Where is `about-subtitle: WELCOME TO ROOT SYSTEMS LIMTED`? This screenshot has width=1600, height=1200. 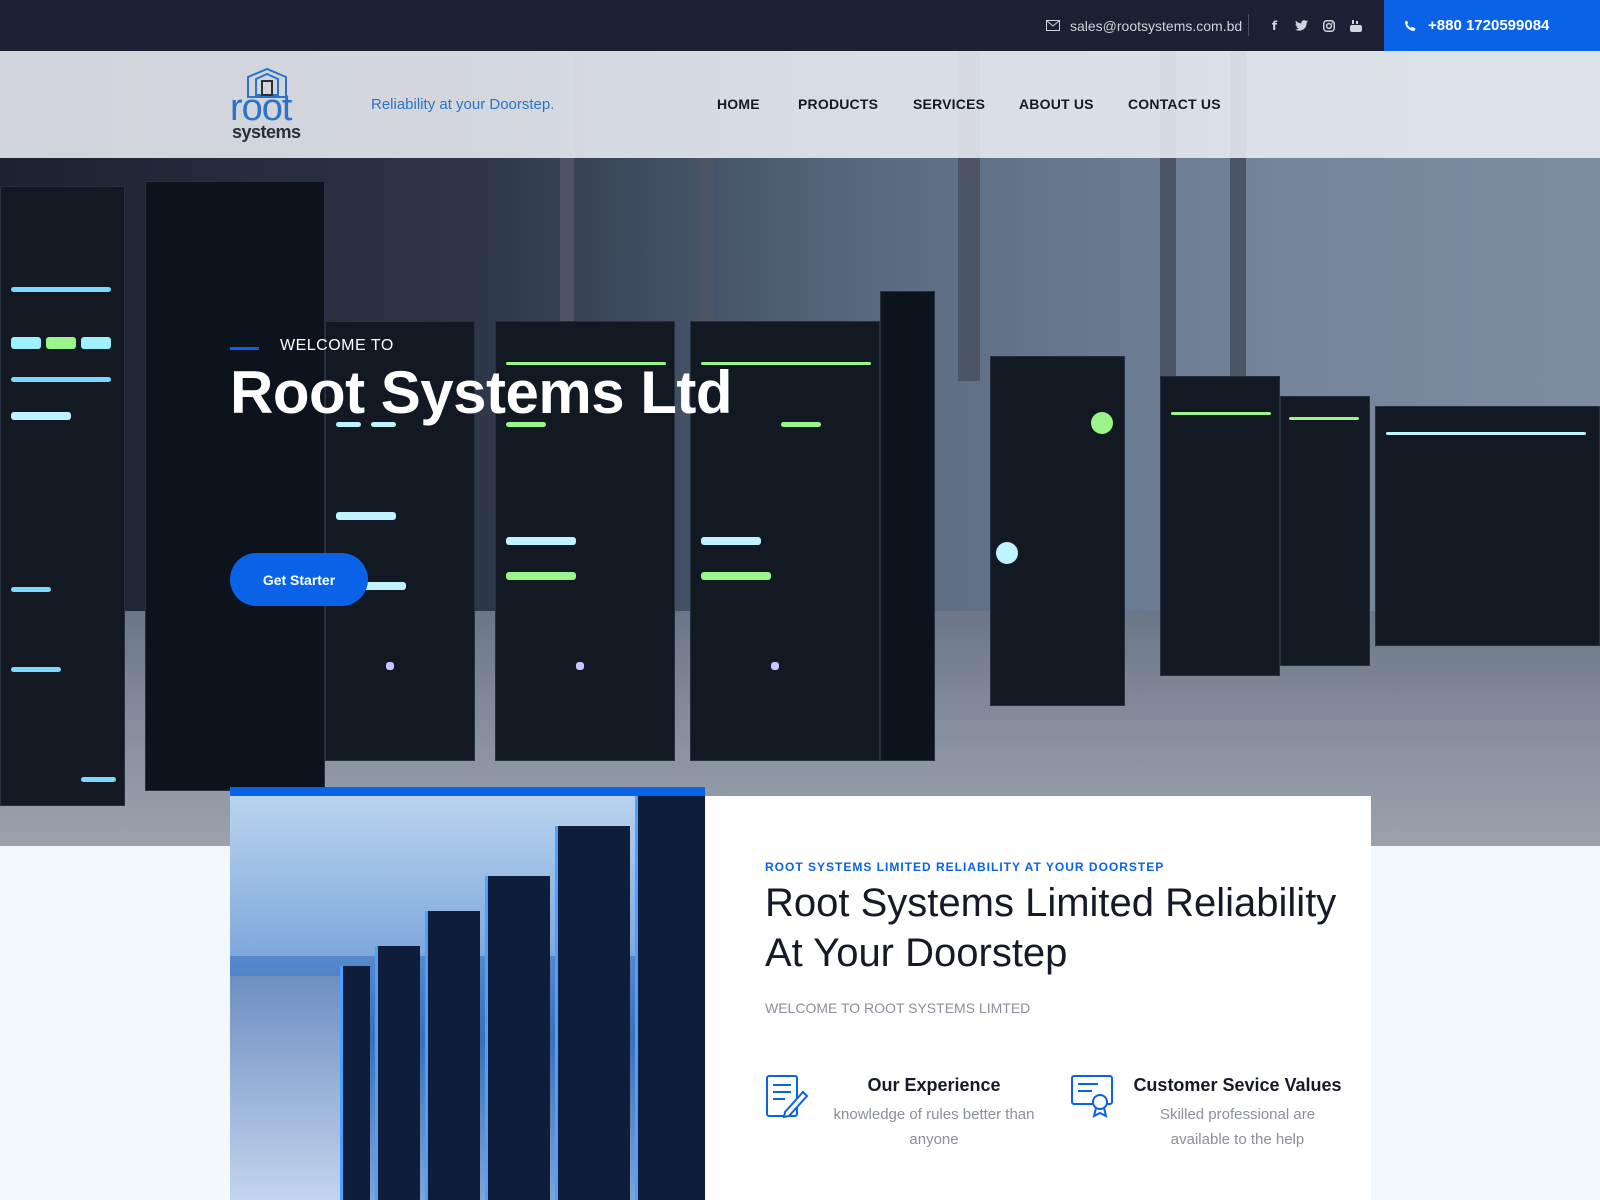
about-subtitle: WELCOME TO ROOT SYSTEMS LIMTED is located at coordinates (898, 1008).